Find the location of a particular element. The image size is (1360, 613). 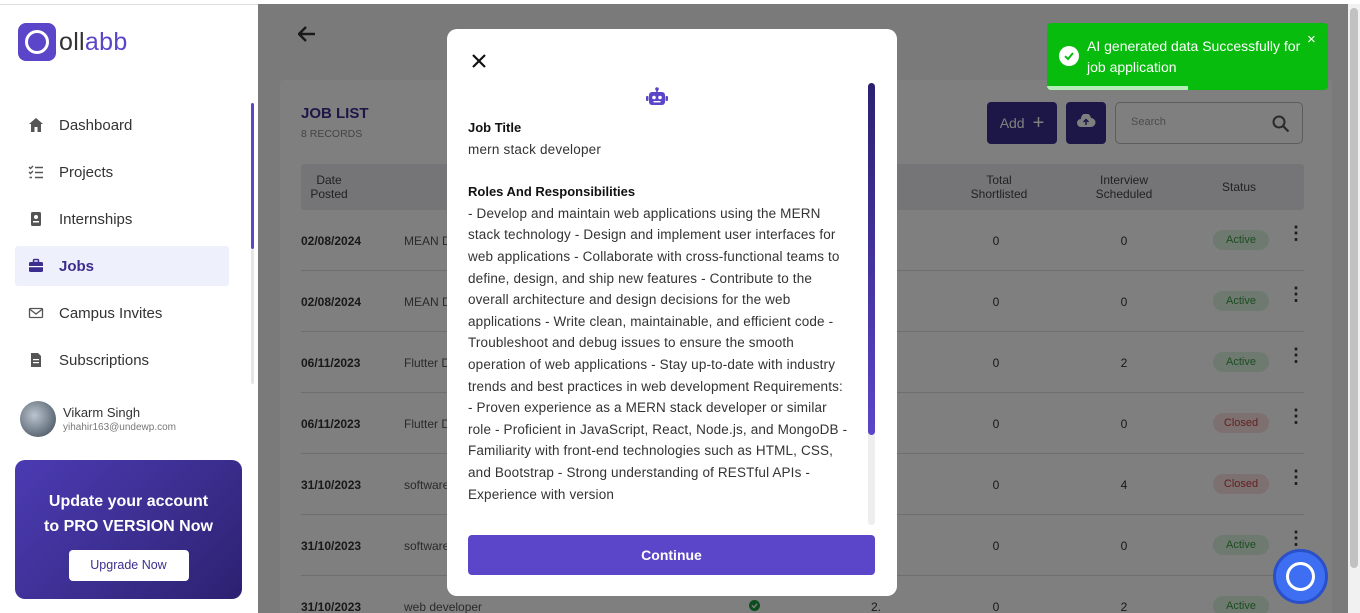

logo-mark-icon is located at coordinates (37, 42).